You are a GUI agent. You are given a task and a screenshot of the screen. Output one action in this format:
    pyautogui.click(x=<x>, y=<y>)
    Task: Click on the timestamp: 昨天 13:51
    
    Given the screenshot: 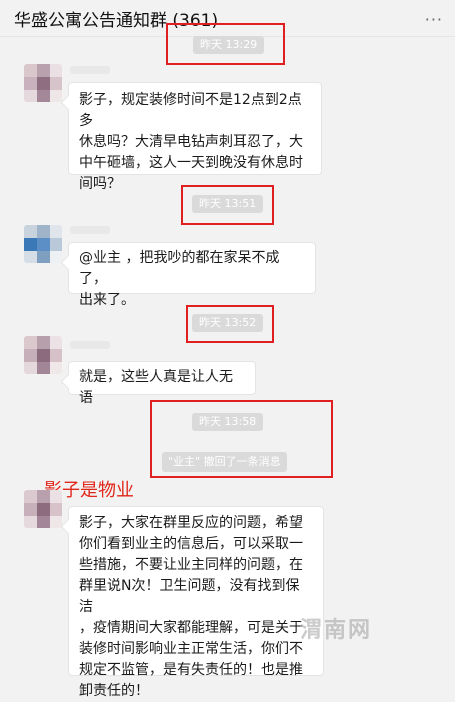 What is the action you would take?
    pyautogui.click(x=228, y=204)
    